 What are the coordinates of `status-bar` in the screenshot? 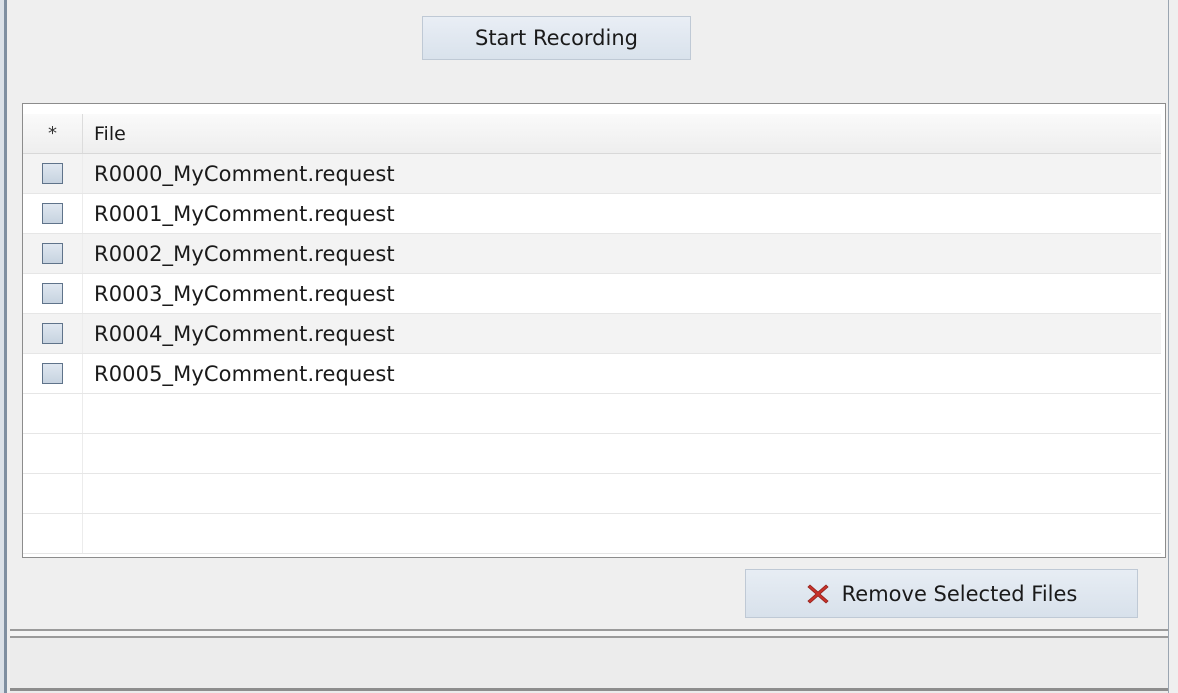 It's located at (589, 665).